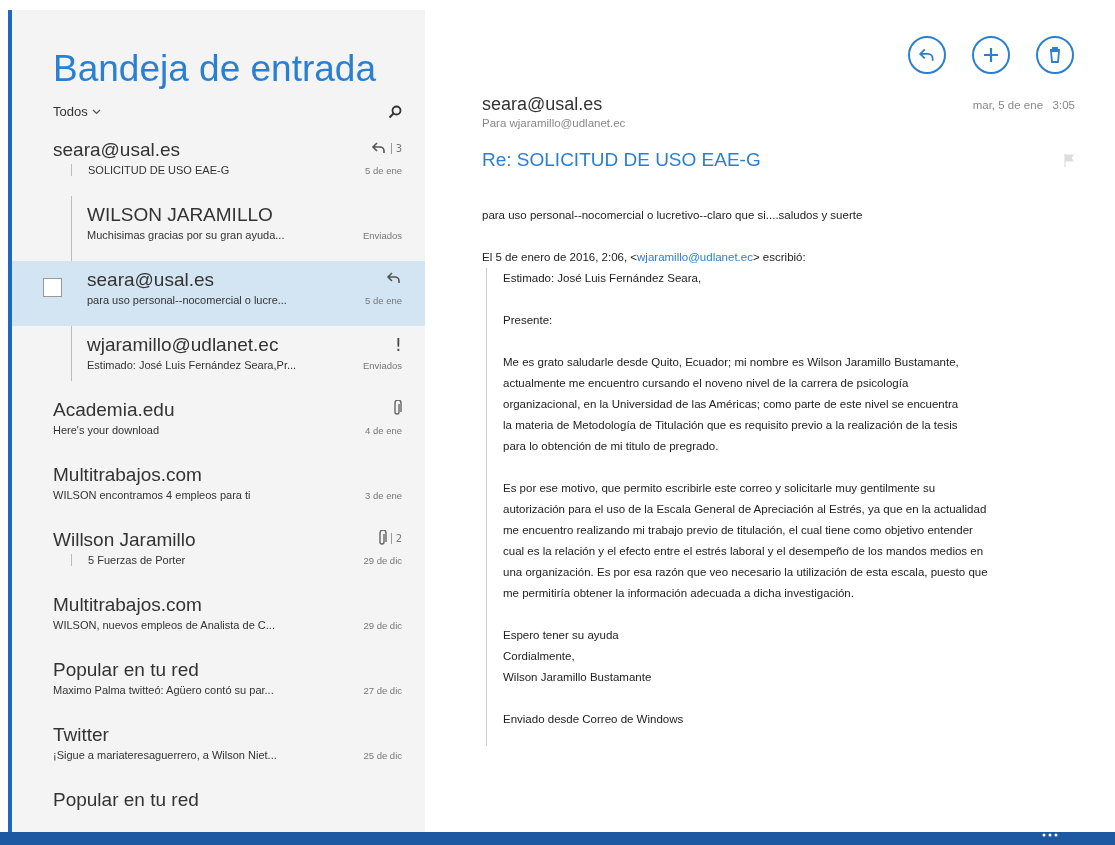 The image size is (1115, 845). What do you see at coordinates (382, 690) in the screenshot?
I see `message-date: 27 de dic` at bounding box center [382, 690].